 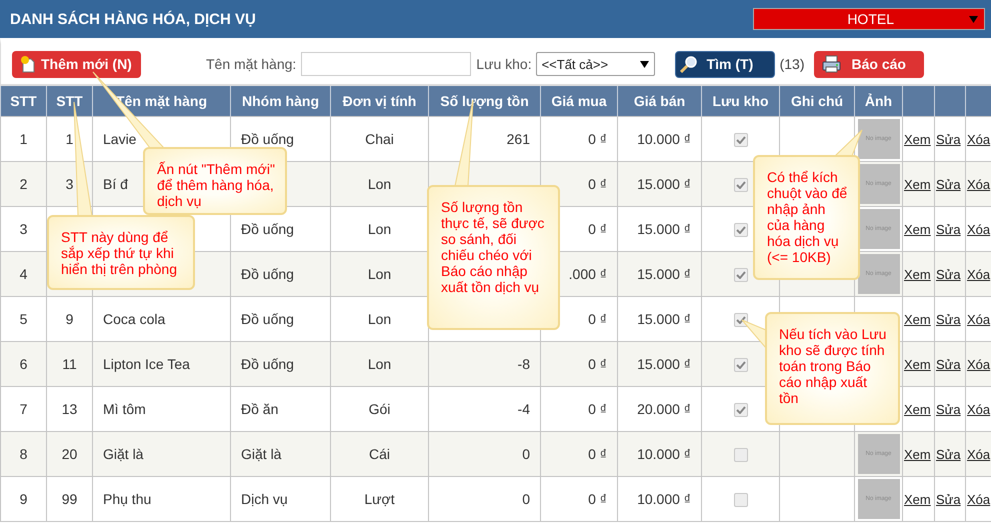 I want to click on table-cell: Chai, so click(x=379, y=139).